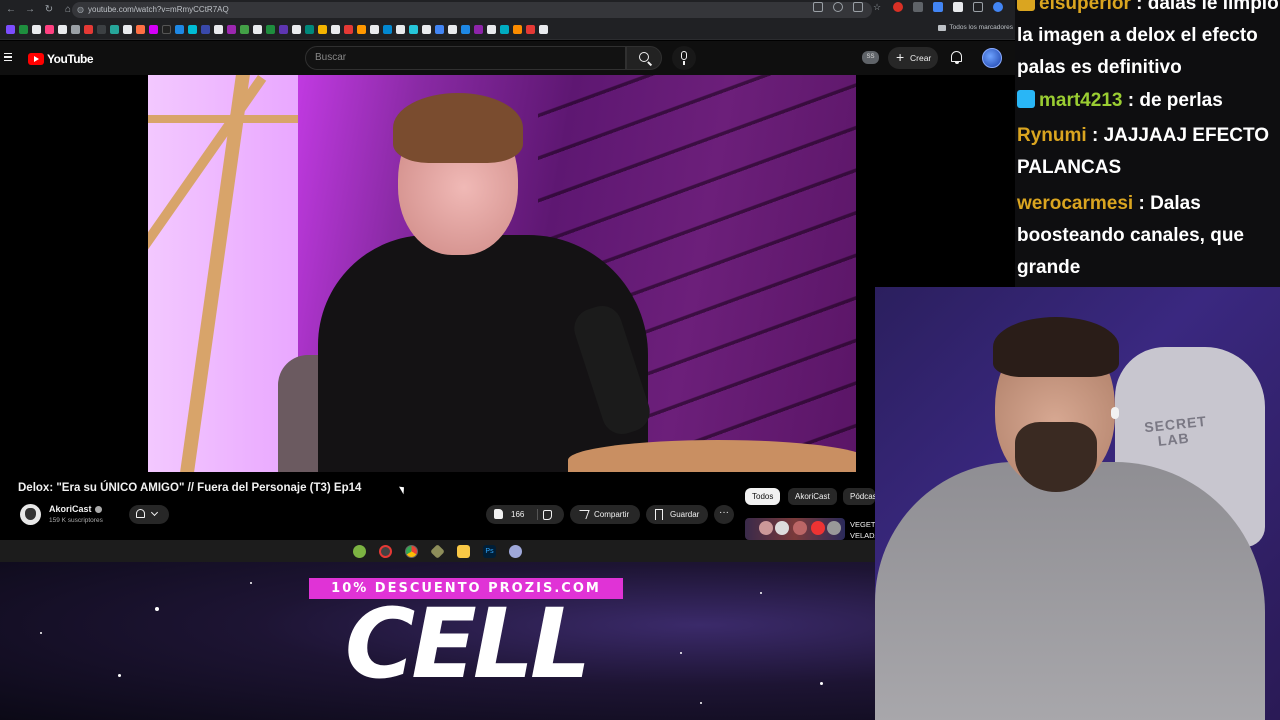 The image size is (1280, 720). What do you see at coordinates (921, 58) in the screenshot?
I see `create-label: Crear` at bounding box center [921, 58].